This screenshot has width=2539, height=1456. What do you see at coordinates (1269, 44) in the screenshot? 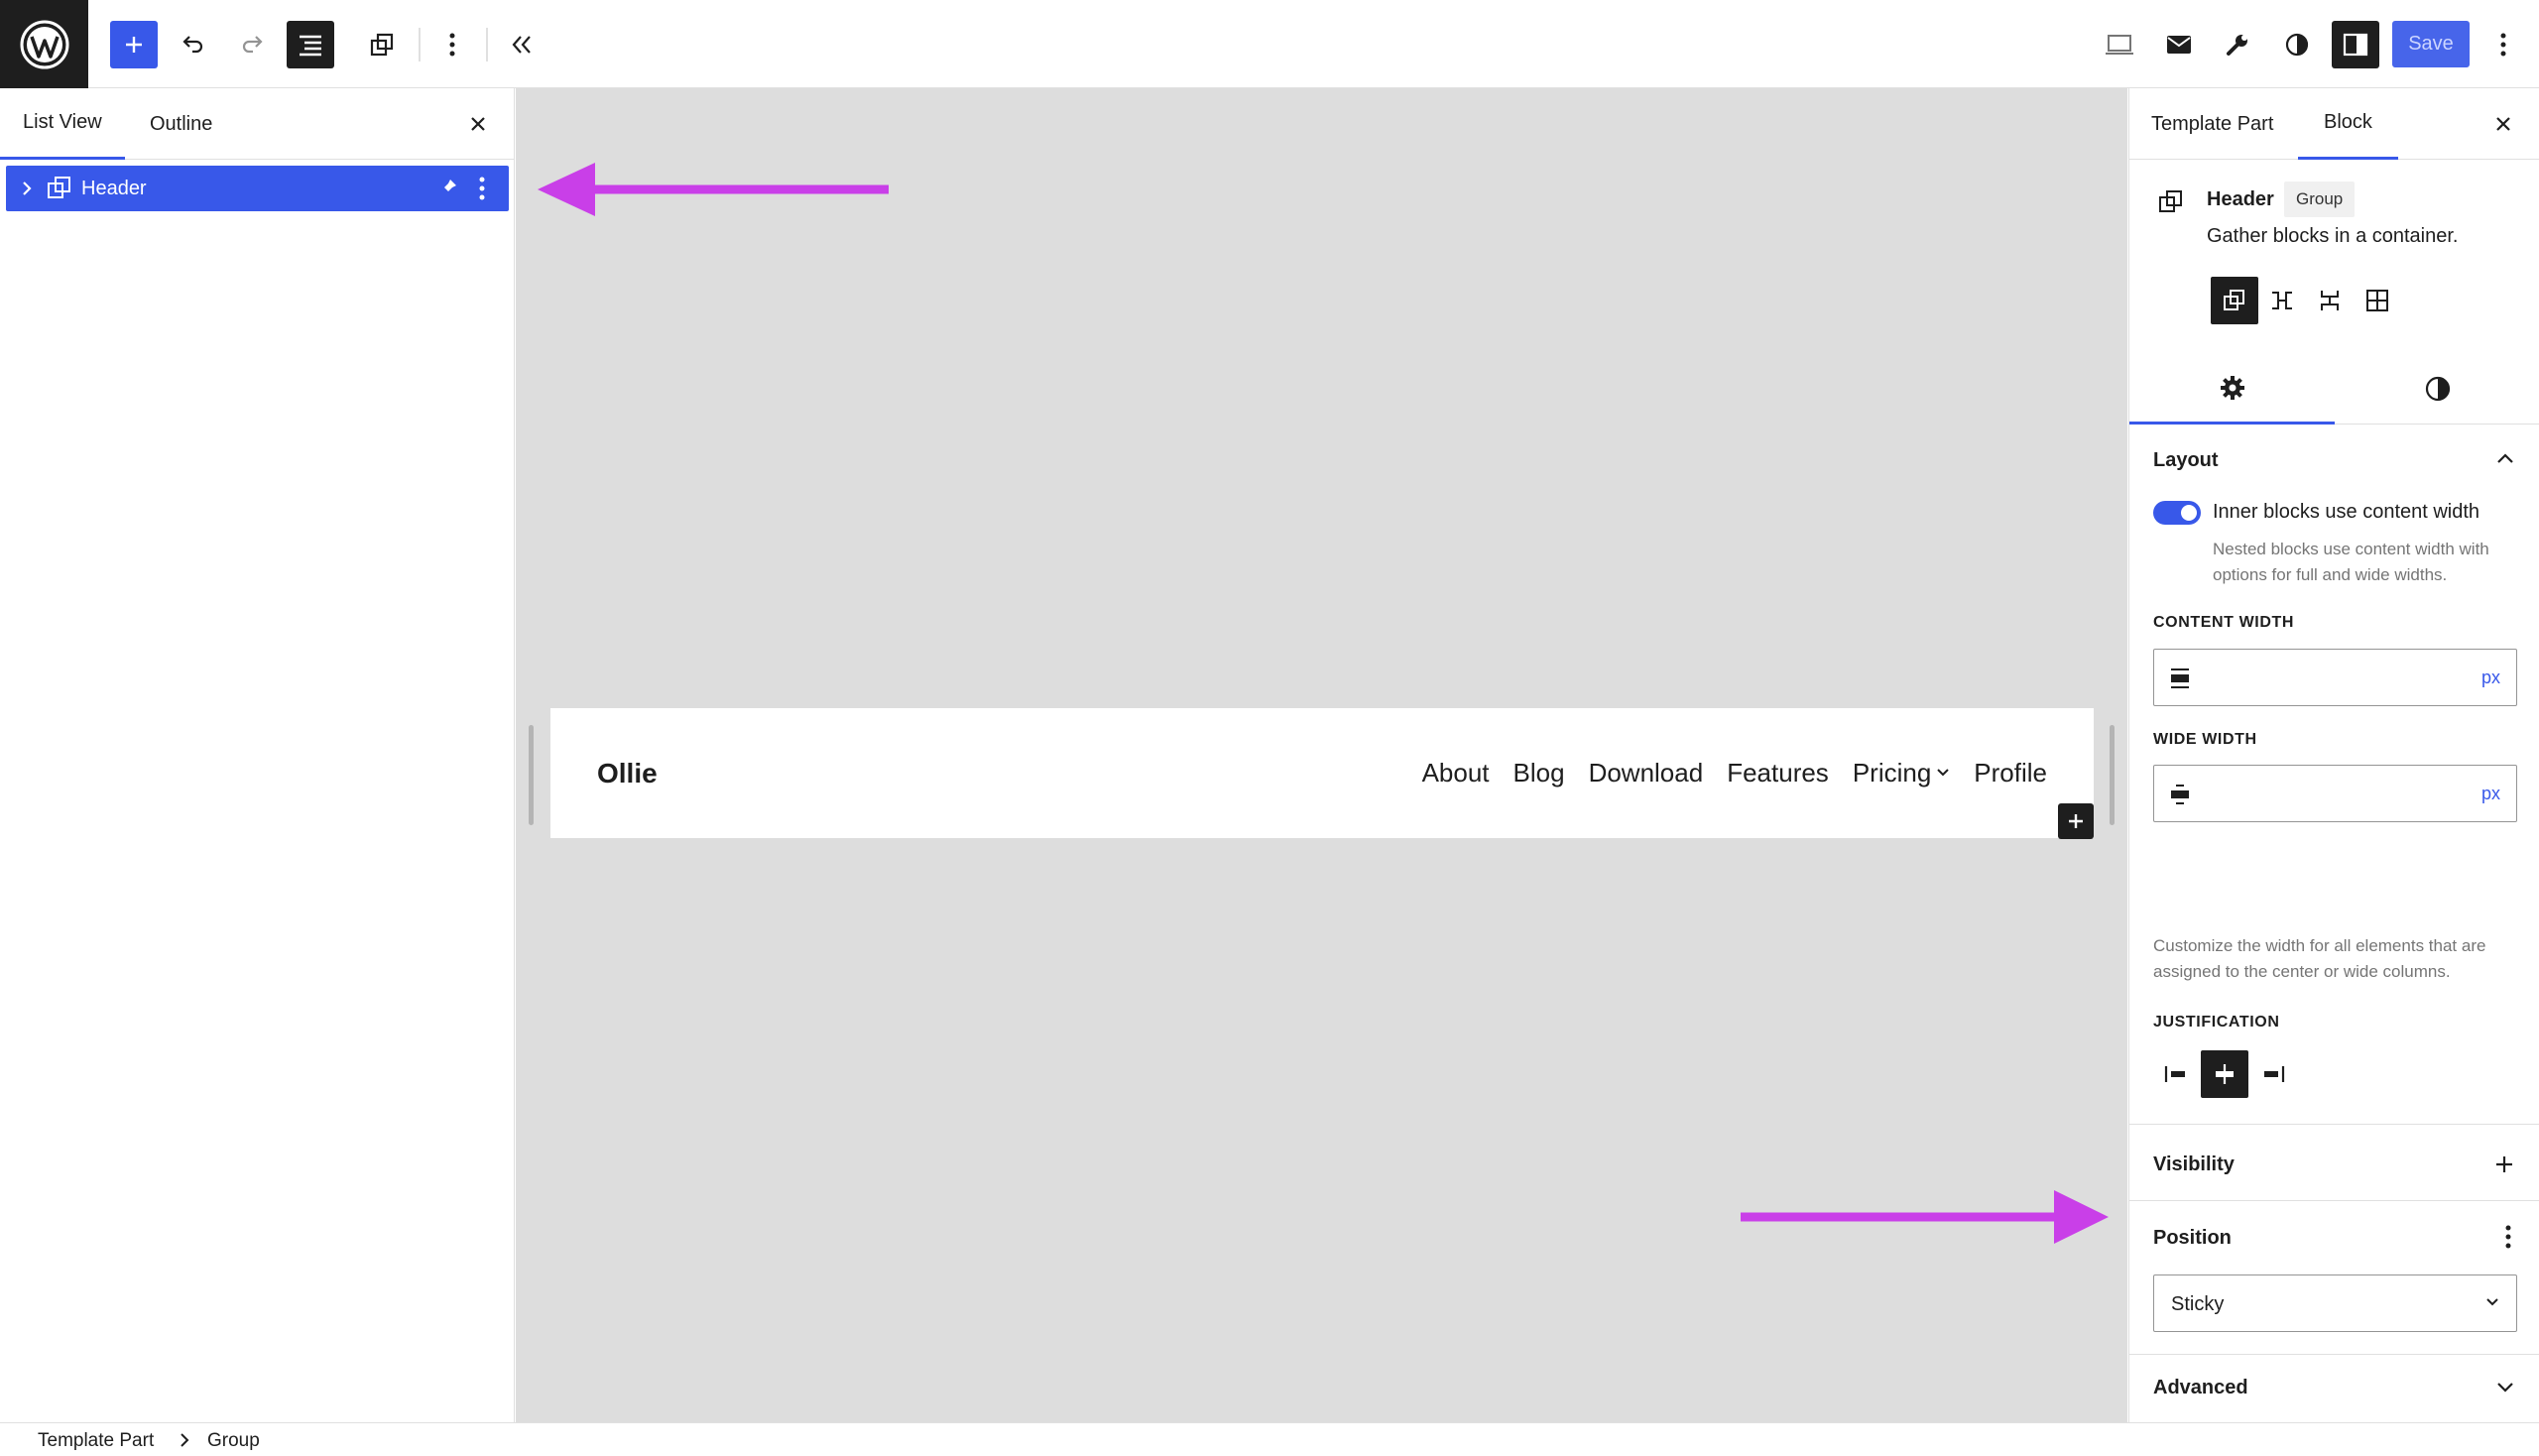
I see `top-toolbar: Save` at bounding box center [1269, 44].